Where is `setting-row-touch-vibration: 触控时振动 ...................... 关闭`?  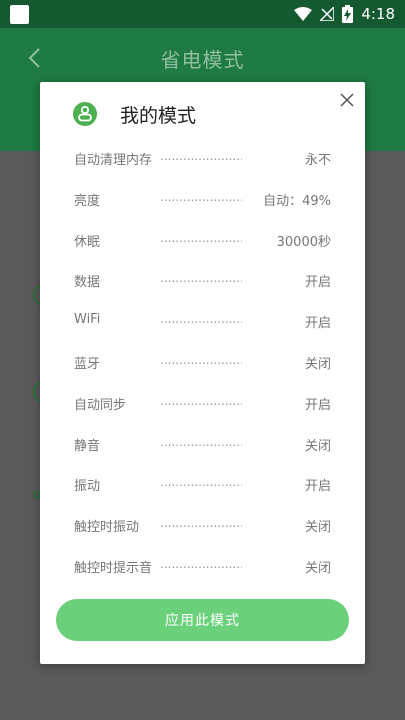
setting-row-touch-vibration: 触控时振动 ...................... 关闭 is located at coordinates (202, 524).